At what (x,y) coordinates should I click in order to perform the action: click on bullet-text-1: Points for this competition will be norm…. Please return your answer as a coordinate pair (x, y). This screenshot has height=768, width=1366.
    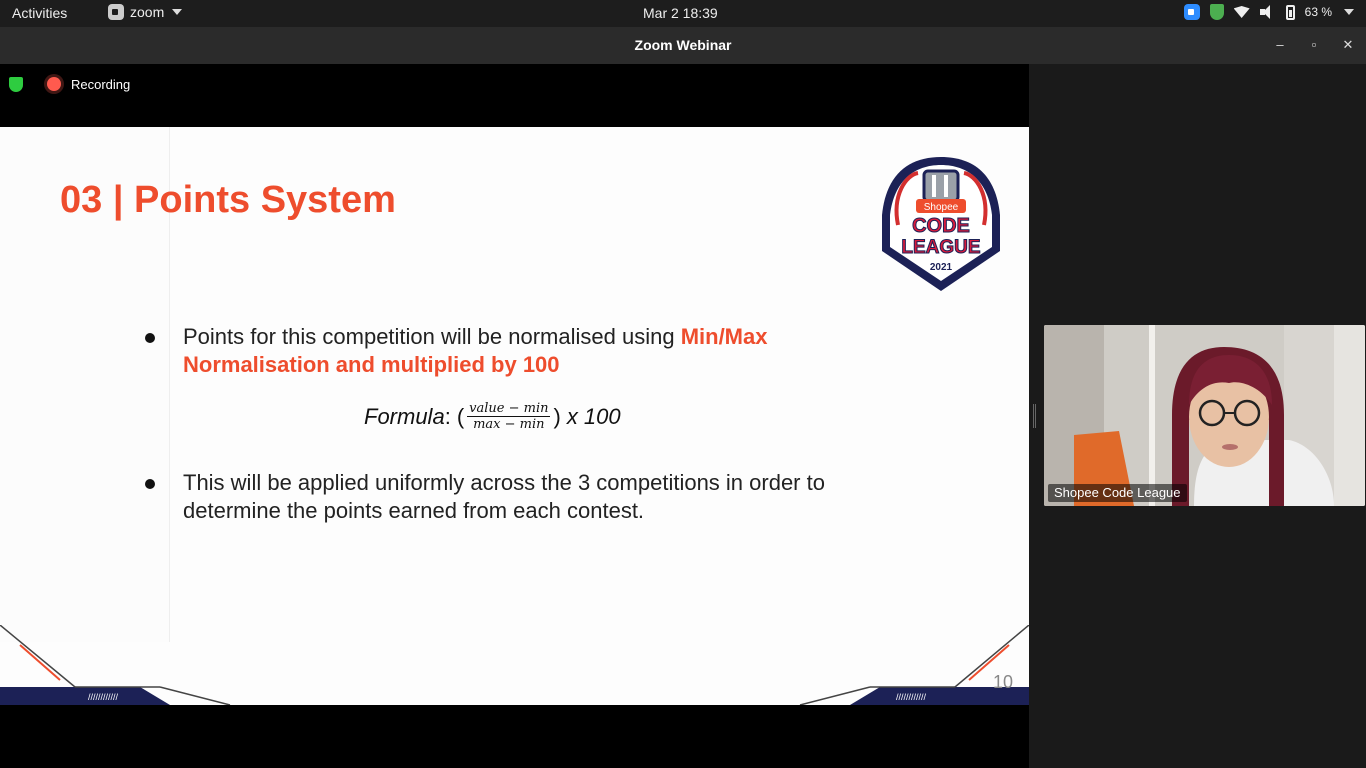
    Looking at the image, I should click on (533, 351).